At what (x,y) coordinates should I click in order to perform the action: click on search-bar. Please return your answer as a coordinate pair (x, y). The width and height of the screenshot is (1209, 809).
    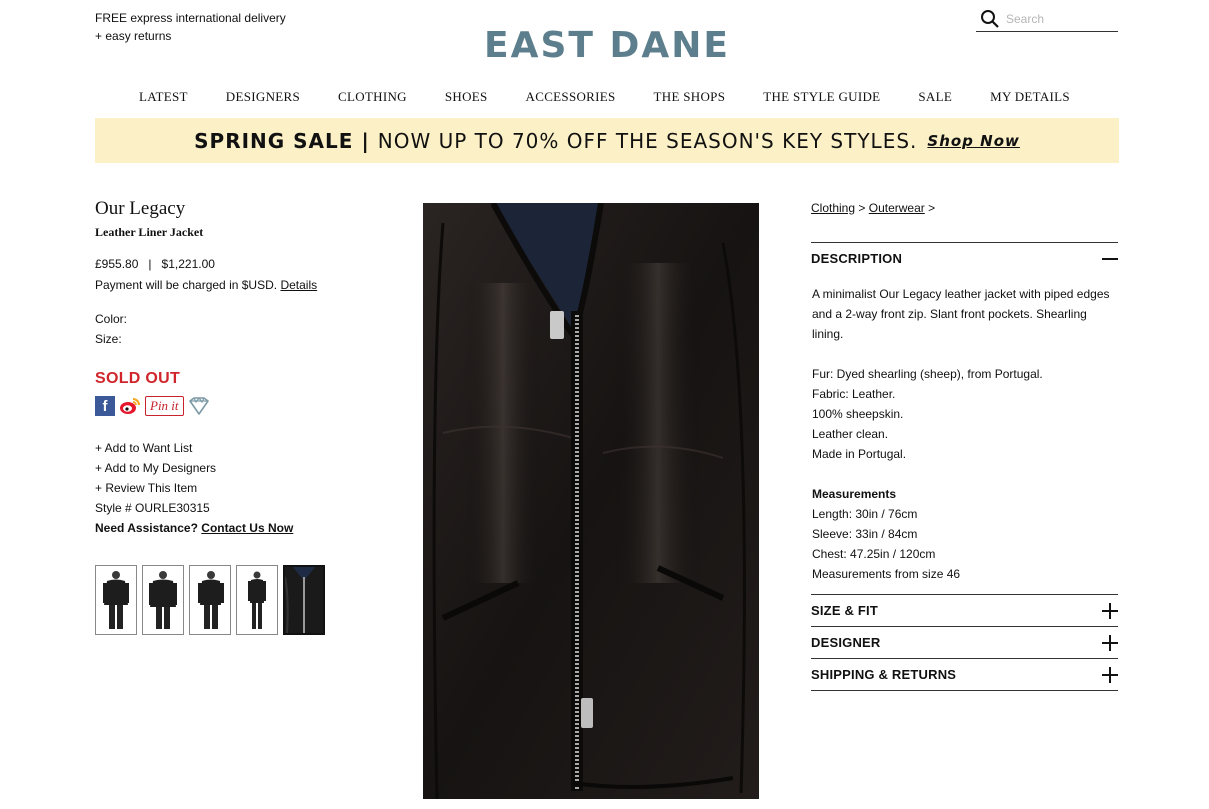
    Looking at the image, I should click on (1047, 19).